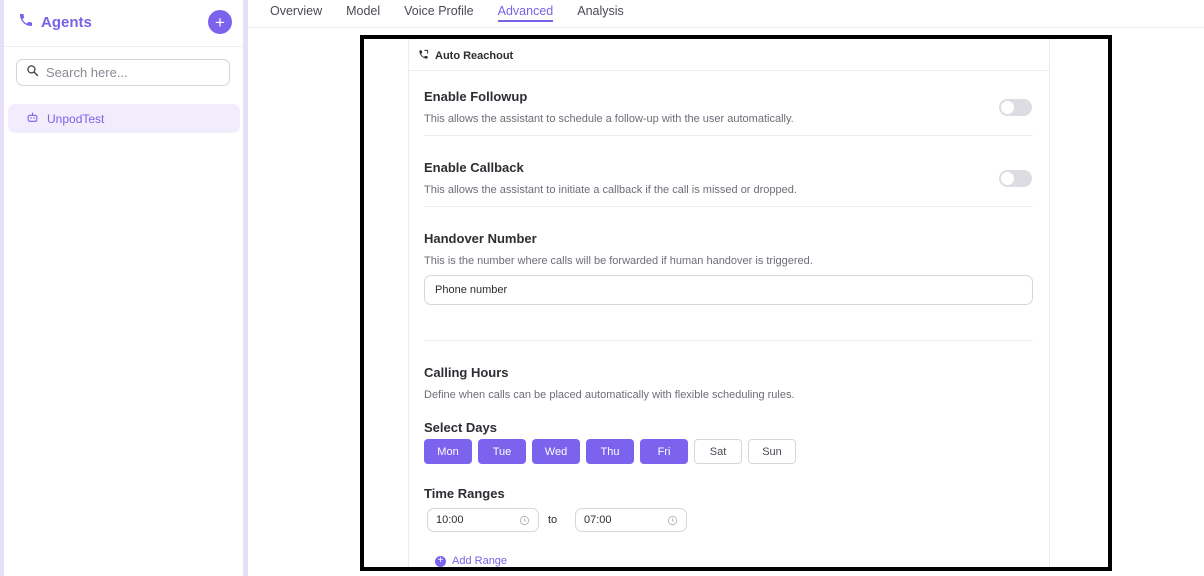  Describe the element at coordinates (726, 27) in the screenshot. I see `tab-bar-underline` at that location.